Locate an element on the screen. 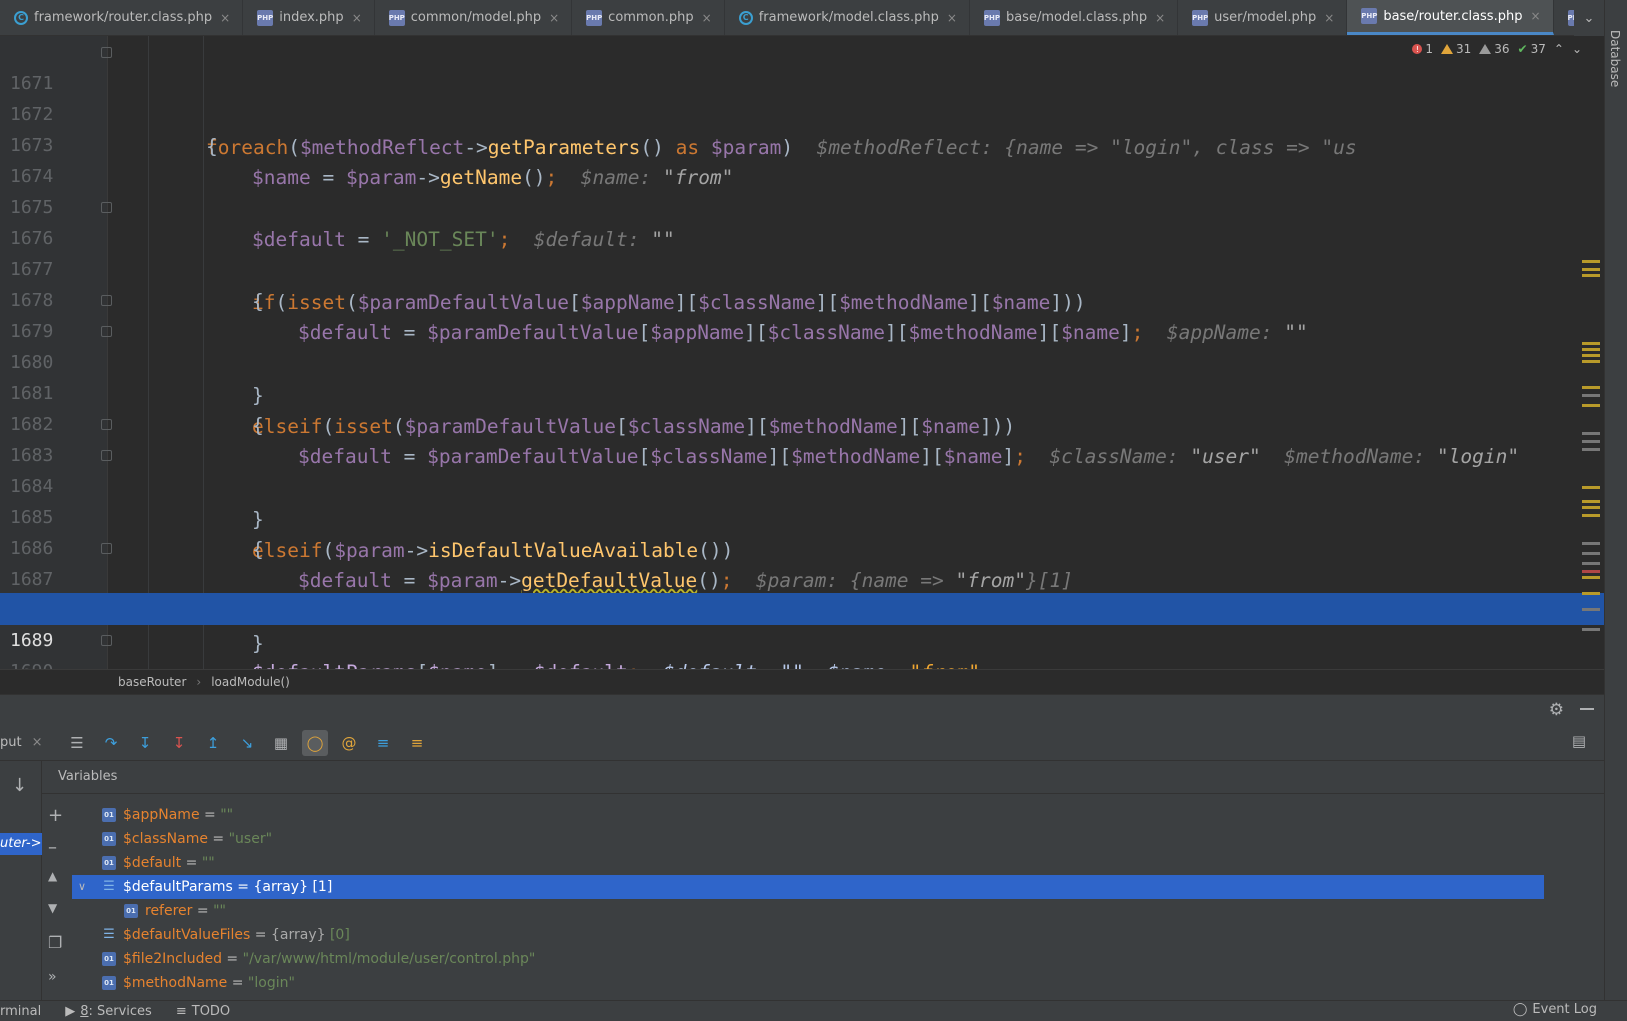 This screenshot has height=1021, width=1627. tab-label: user/model.php is located at coordinates (1265, 17).